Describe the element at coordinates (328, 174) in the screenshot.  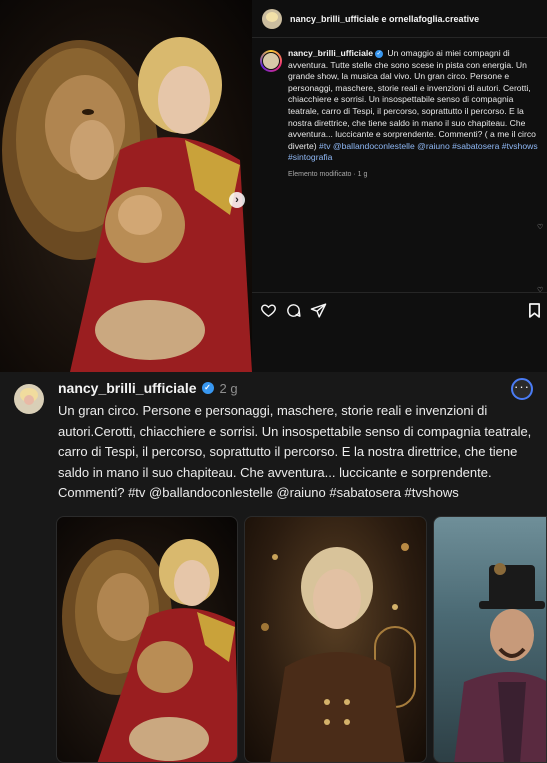
I see `post-meta: Elemento modificato · 1 g` at that location.